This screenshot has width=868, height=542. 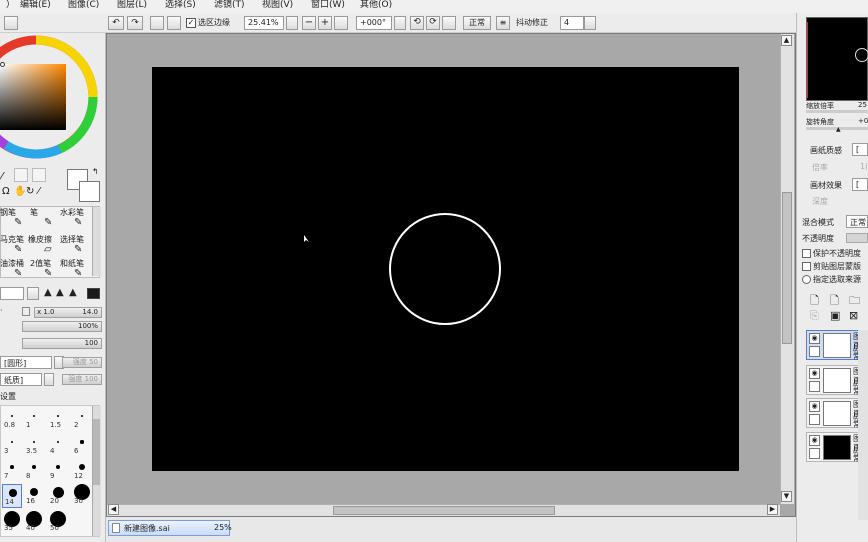 I want to click on size-preset: 3.5, so click(x=34, y=446).